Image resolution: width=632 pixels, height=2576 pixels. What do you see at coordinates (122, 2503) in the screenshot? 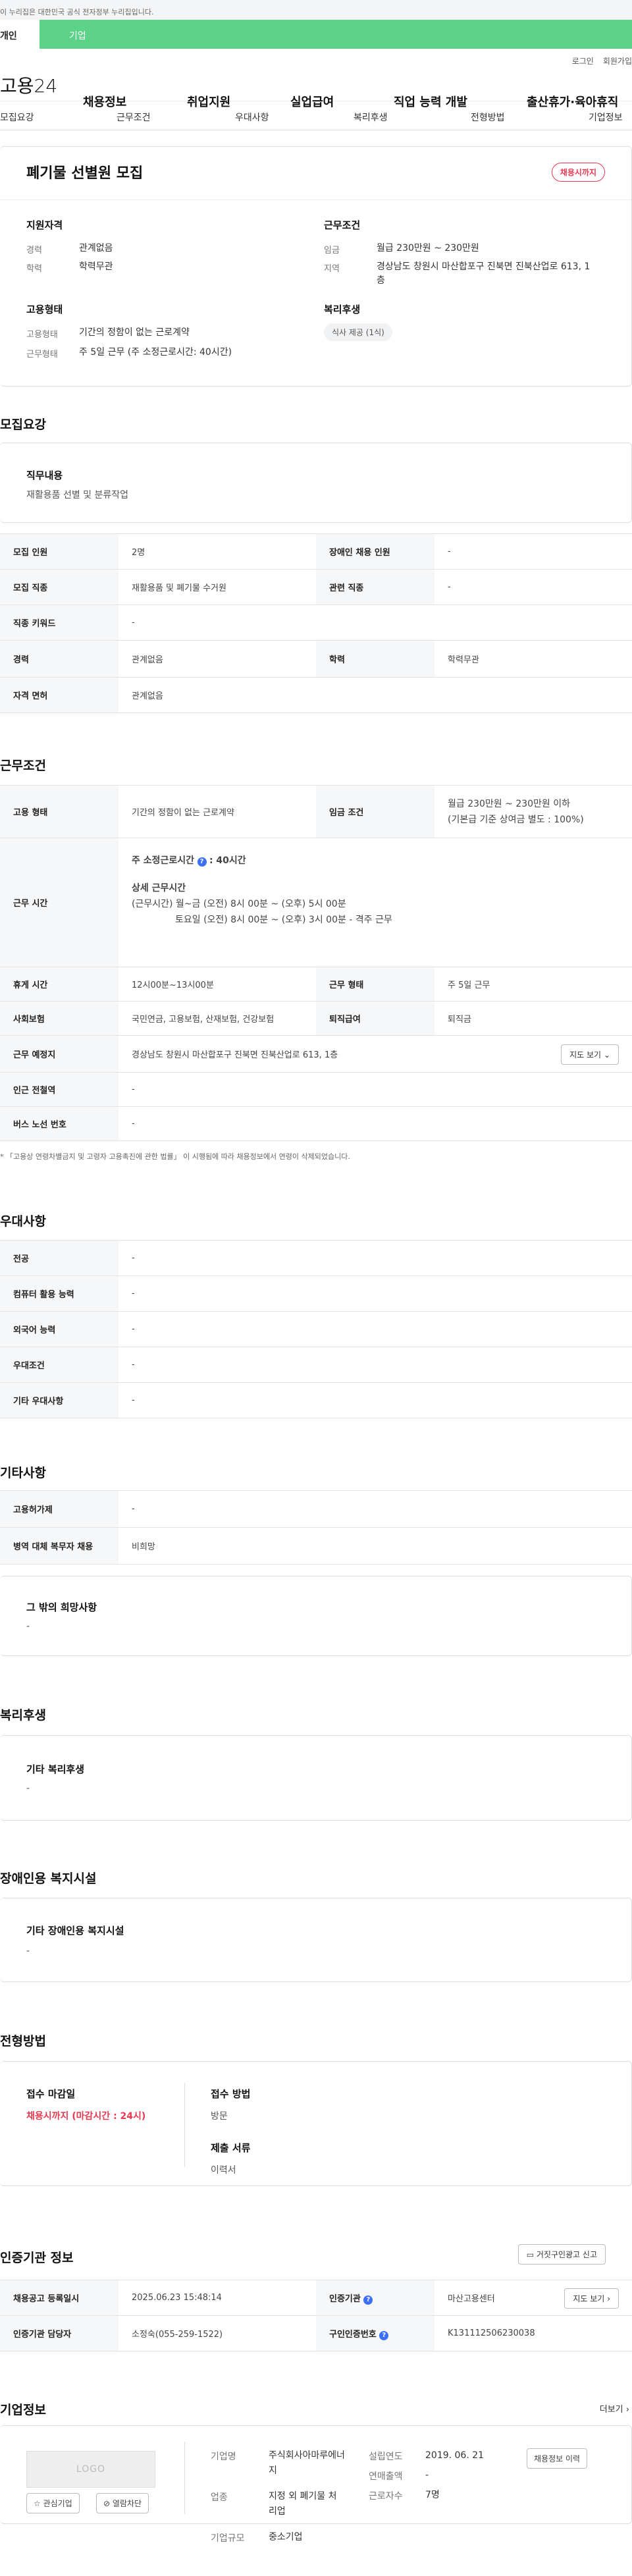
I see `block-button: ⊘ 열람차단` at bounding box center [122, 2503].